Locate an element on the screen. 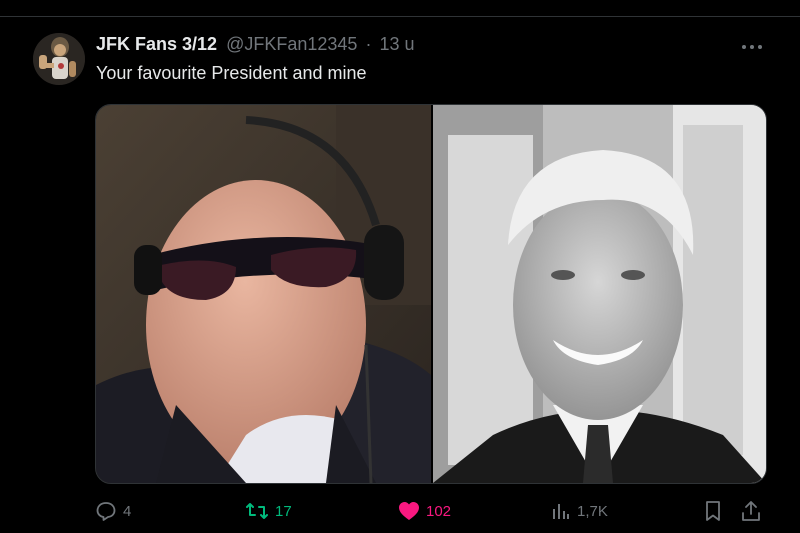  heart-icon is located at coordinates (409, 511).